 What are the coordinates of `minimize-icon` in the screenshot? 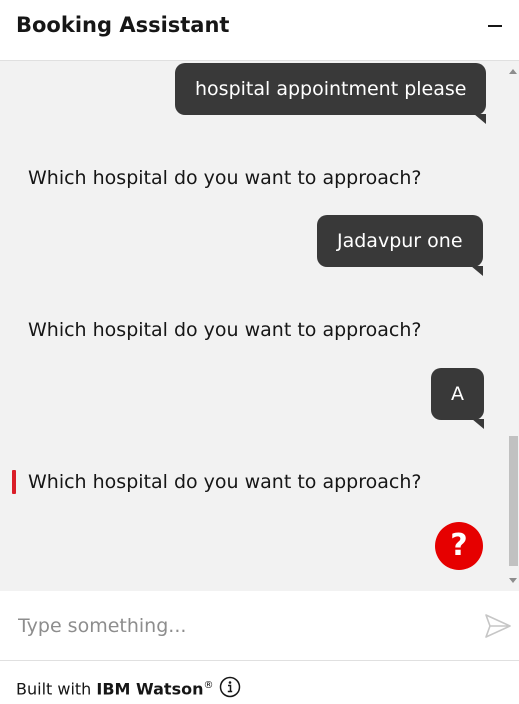 It's located at (495, 26).